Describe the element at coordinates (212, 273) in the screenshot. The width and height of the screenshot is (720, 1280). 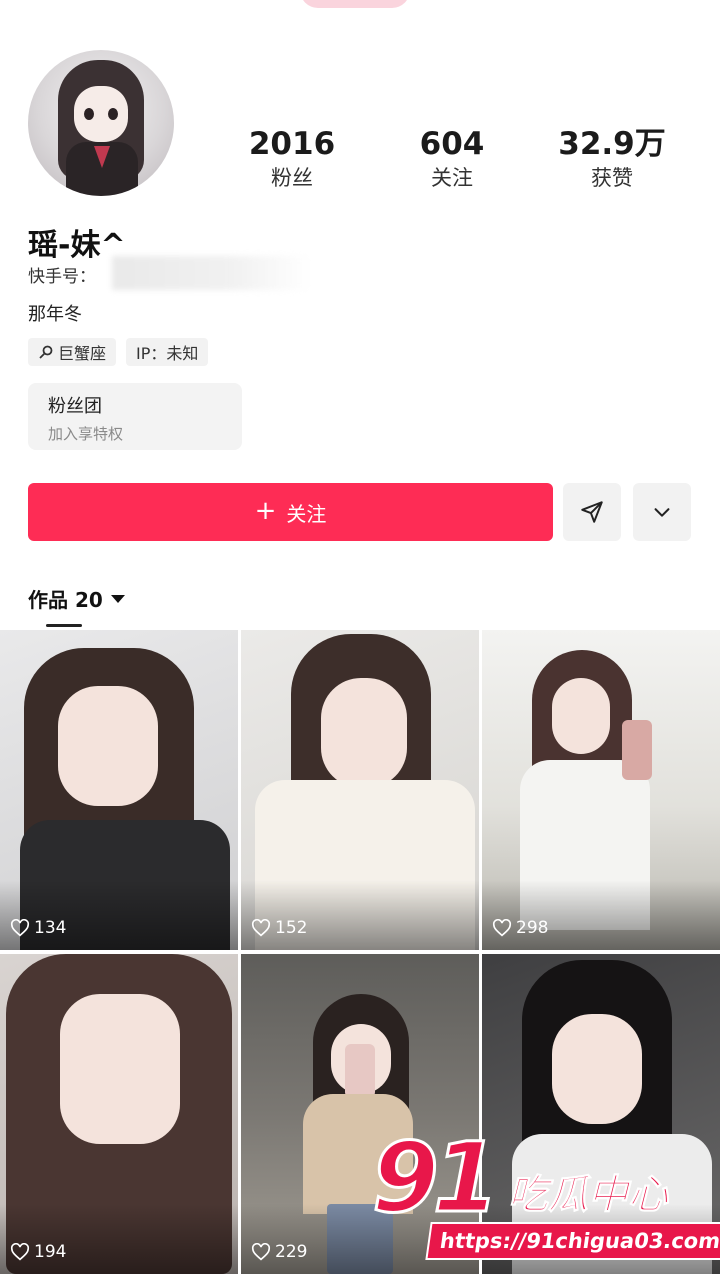
I see `kuaishou-id-redacted` at that location.